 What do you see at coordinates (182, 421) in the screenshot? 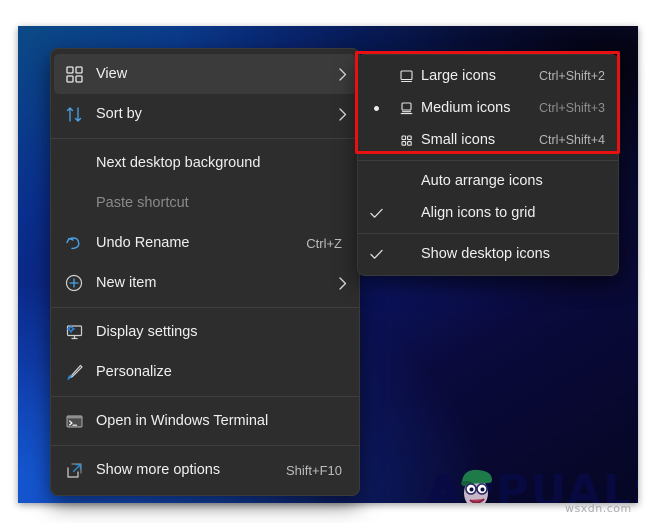
I see `menu-item-label: Open in Windows Terminal` at bounding box center [182, 421].